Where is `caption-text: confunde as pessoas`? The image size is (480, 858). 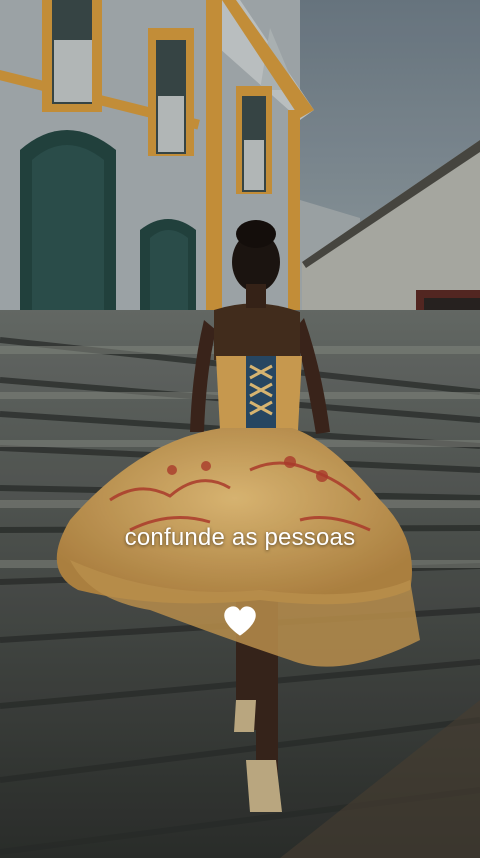
caption-text: confunde as pessoas is located at coordinates (240, 537).